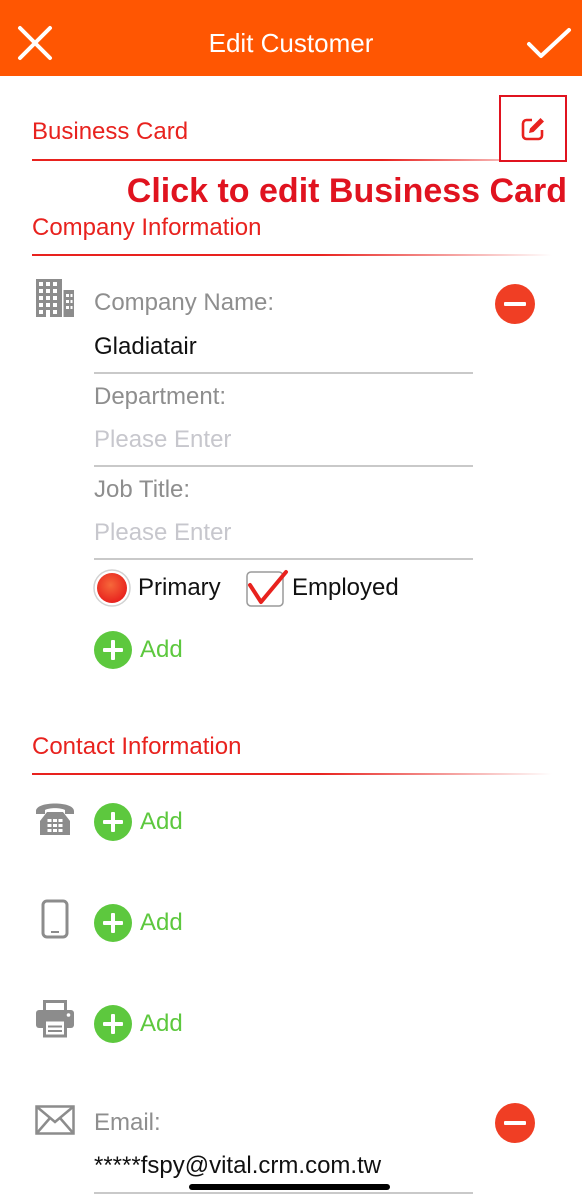 The image size is (582, 1201). I want to click on edit-icon, so click(533, 129).